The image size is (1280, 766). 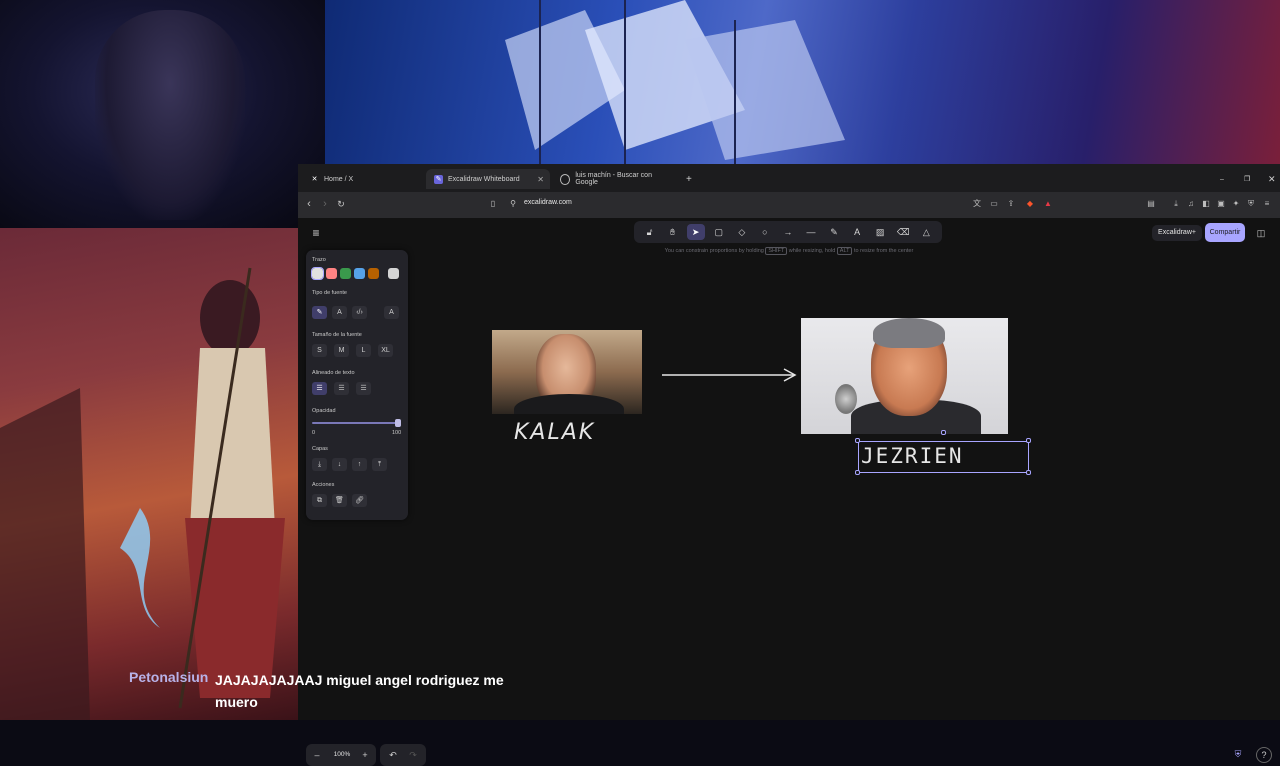 I want to click on font-size-m-button: M, so click(x=341, y=350).